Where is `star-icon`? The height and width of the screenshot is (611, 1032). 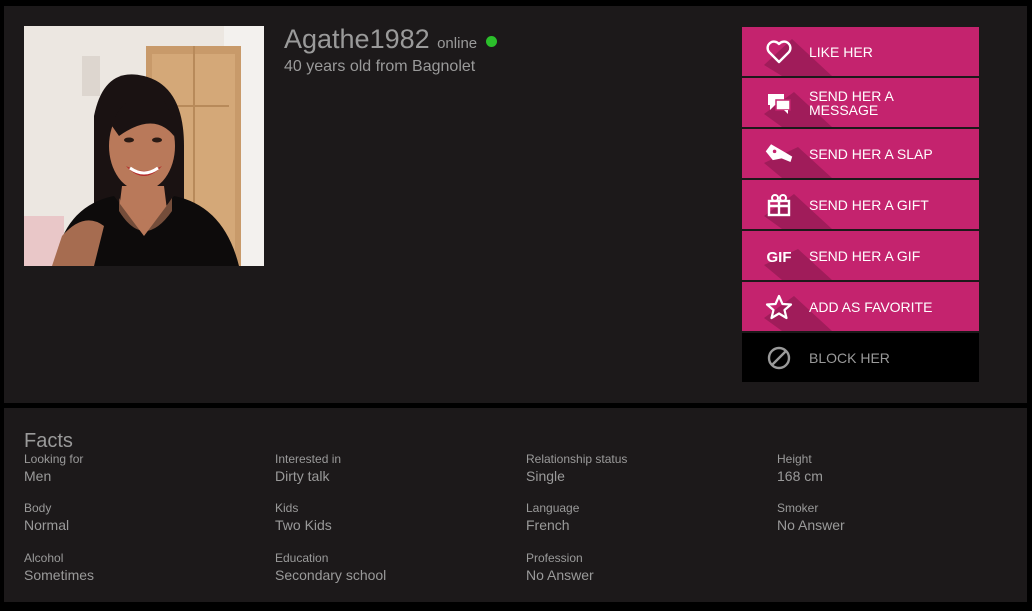 star-icon is located at coordinates (779, 307).